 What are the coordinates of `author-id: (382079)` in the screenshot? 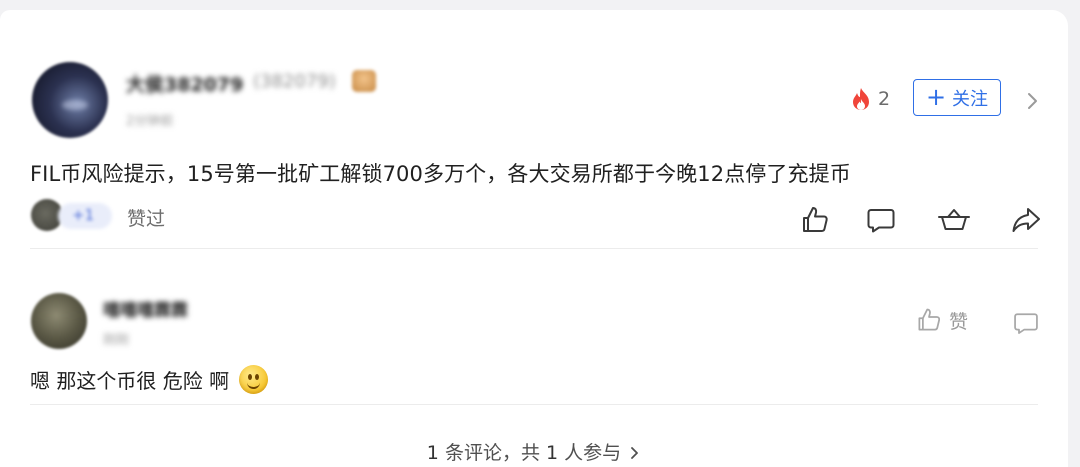 It's located at (294, 81).